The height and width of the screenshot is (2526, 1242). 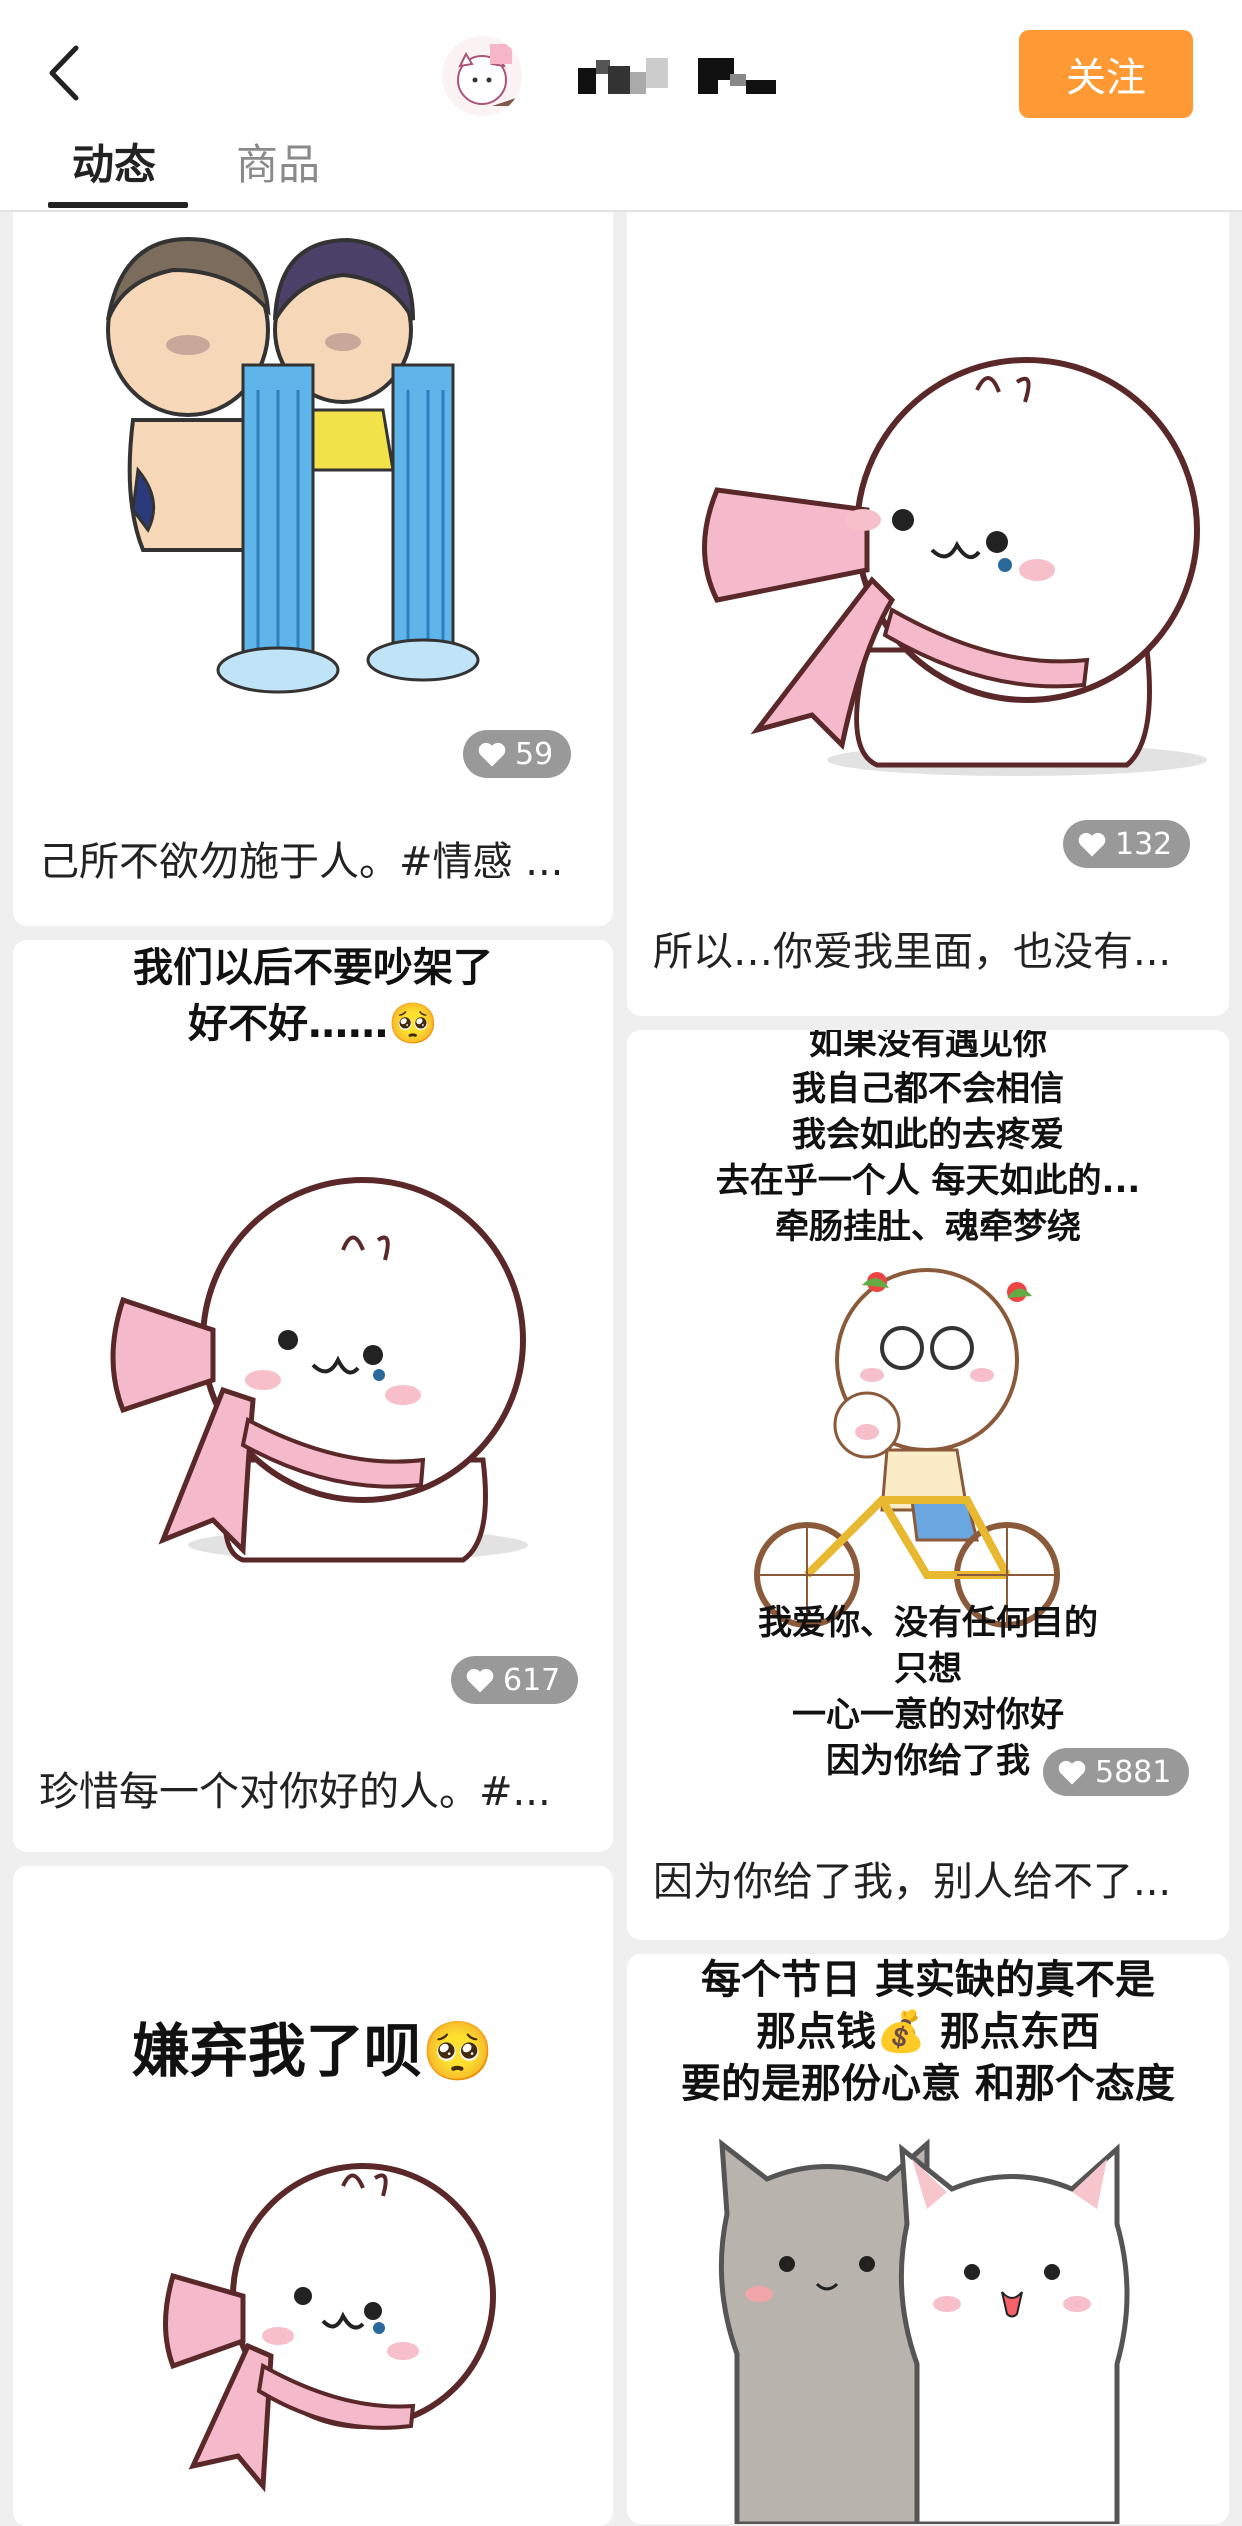 I want to click on avatar, so click(x=482, y=76).